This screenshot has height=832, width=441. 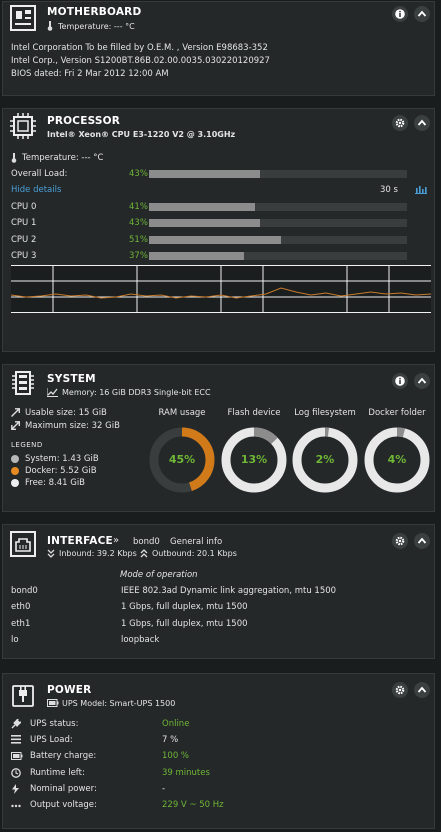 What do you see at coordinates (182, 459) in the screenshot?
I see `gauge-percent: 45%` at bounding box center [182, 459].